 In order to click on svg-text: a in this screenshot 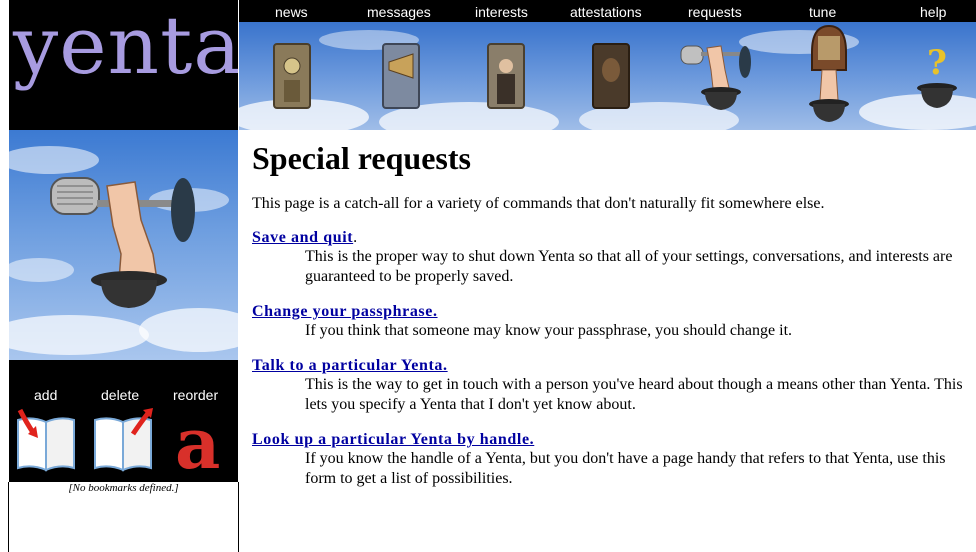, I will do `click(197, 442)`.